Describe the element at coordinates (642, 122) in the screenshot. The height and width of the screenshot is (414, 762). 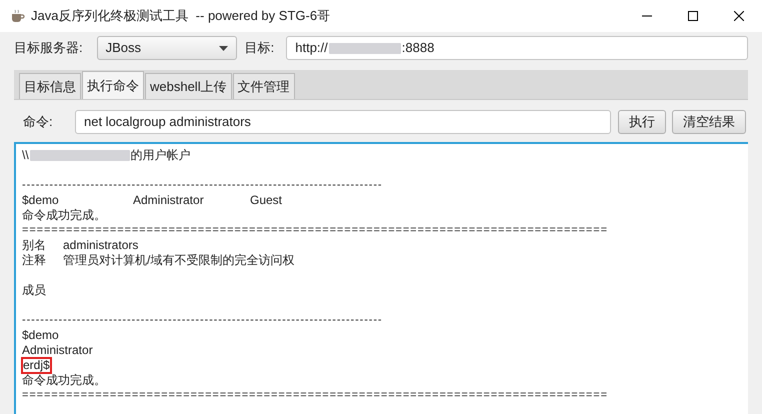
I see `action-button: 执行` at that location.